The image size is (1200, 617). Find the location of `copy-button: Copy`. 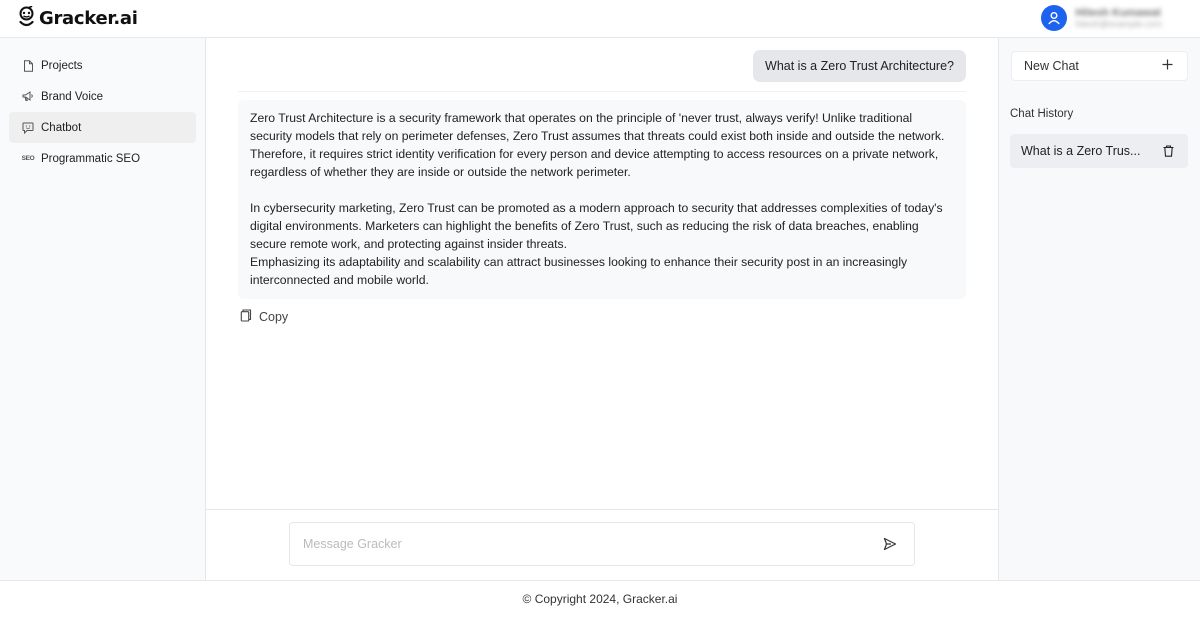

copy-button: Copy is located at coordinates (264, 317).